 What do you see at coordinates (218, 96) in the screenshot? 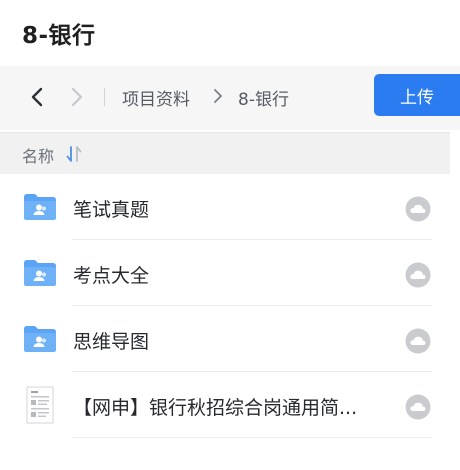
I see `breadcrumb-chevron-icon` at bounding box center [218, 96].